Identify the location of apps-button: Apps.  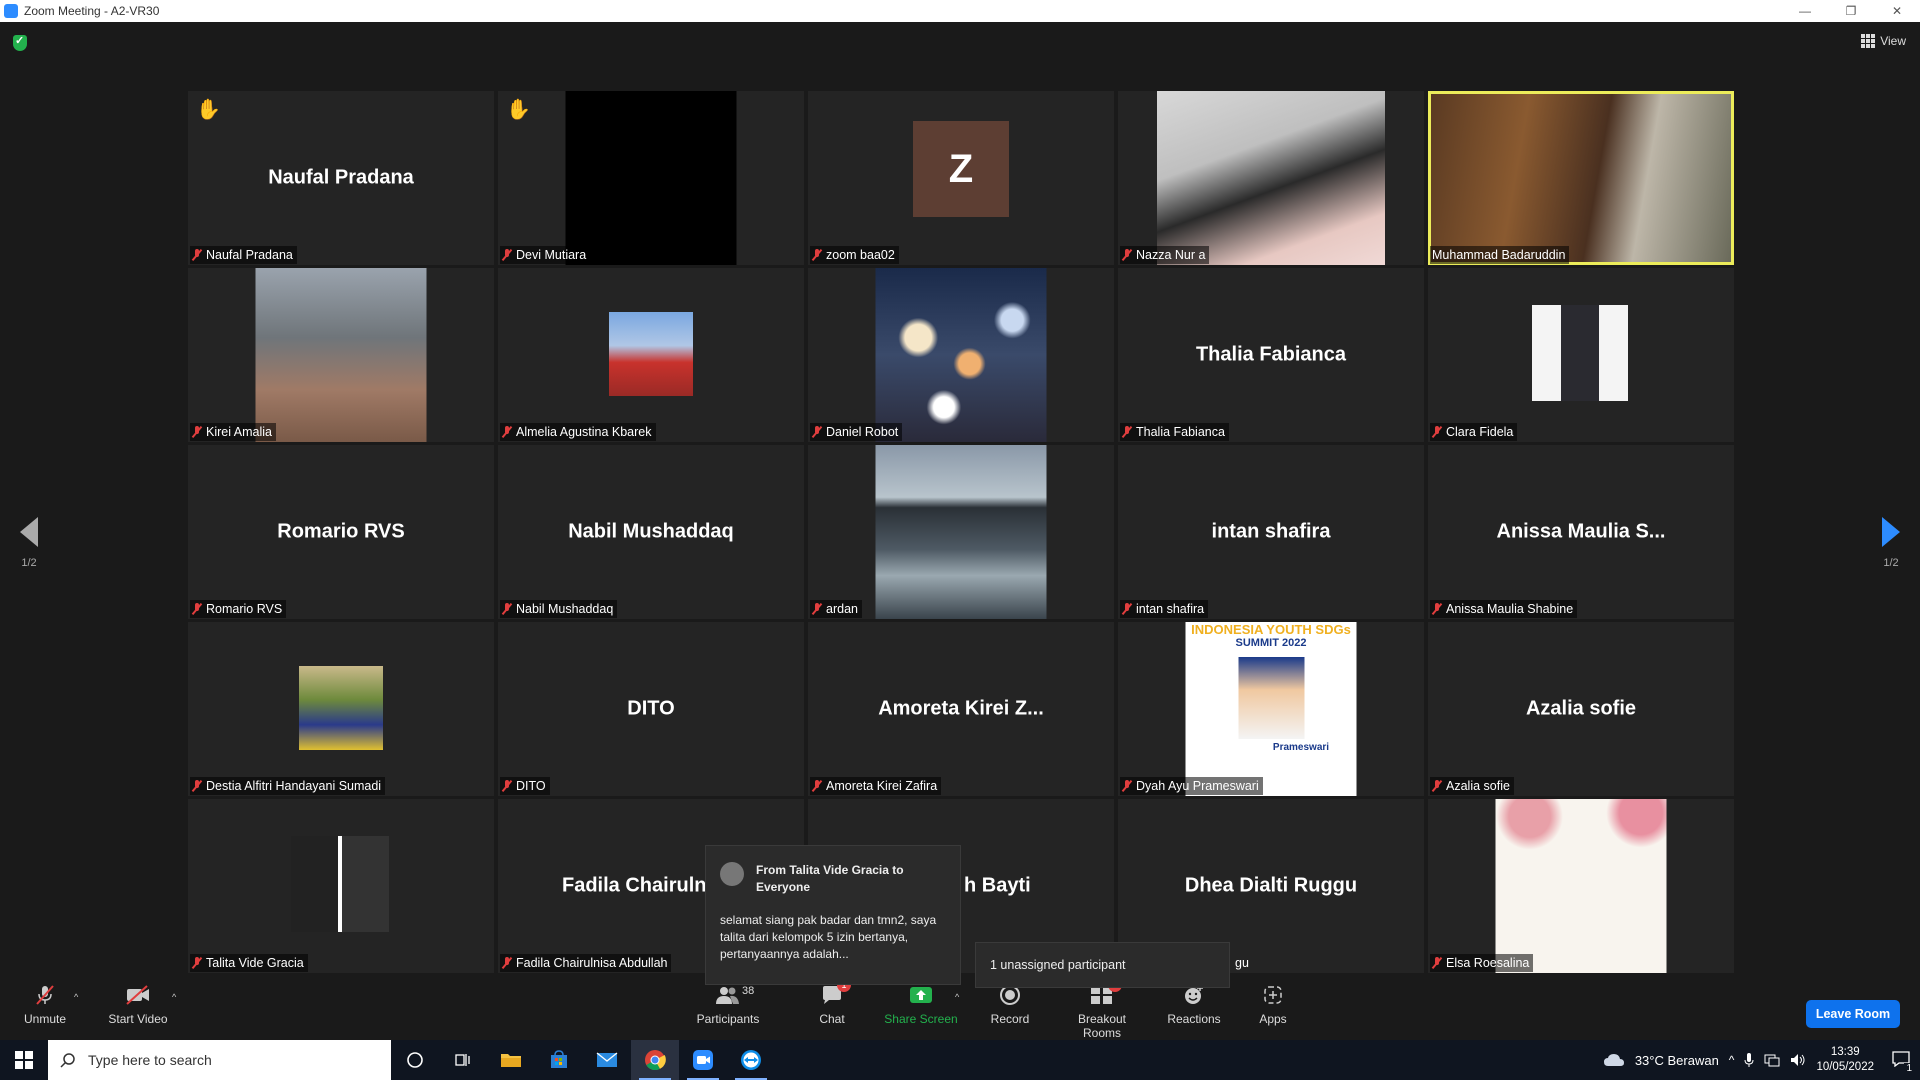
(1273, 1005).